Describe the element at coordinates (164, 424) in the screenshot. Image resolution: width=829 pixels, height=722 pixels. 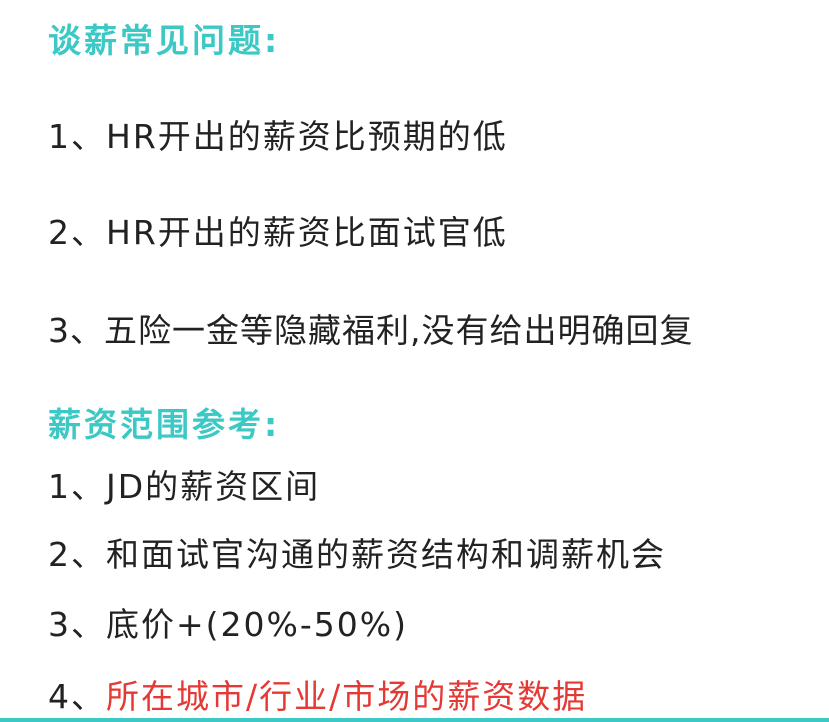
I see `section-heading-salary-reference: 薪资范围参考:` at that location.